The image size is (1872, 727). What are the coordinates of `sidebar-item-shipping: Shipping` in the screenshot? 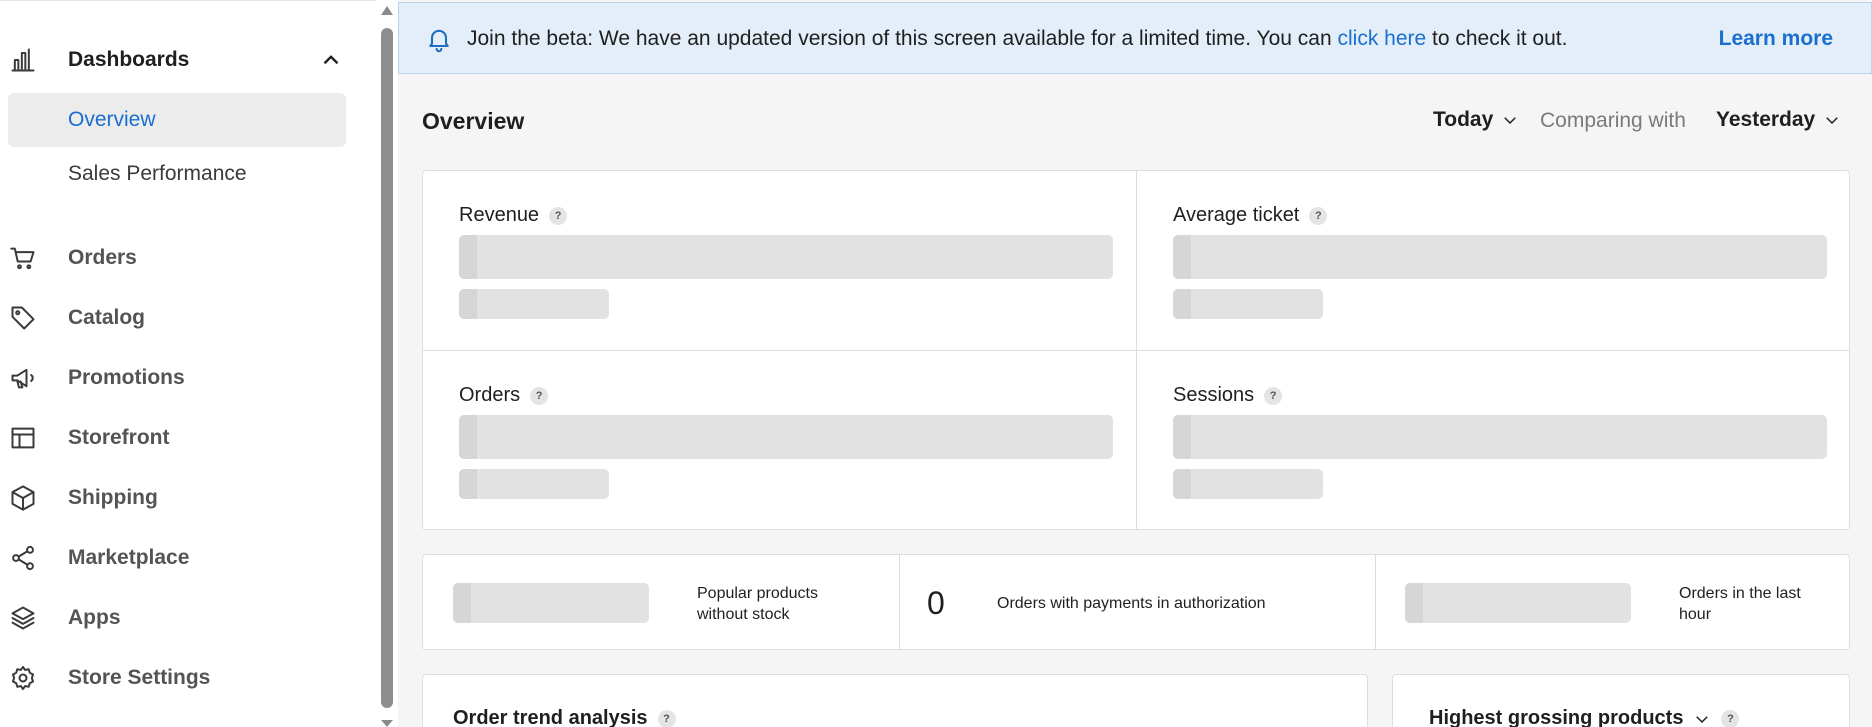 It's located at (180, 498).